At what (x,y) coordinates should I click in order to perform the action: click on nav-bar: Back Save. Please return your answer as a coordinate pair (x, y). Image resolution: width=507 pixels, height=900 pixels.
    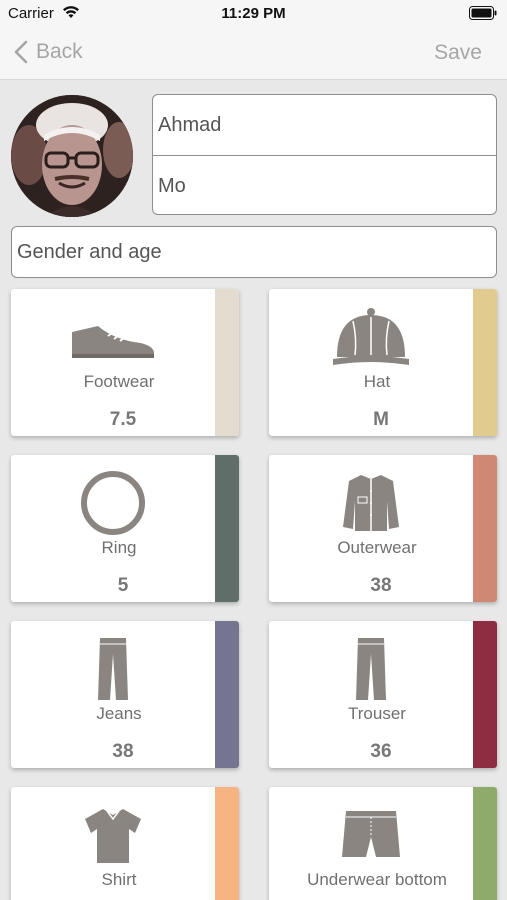
    Looking at the image, I should click on (253, 54).